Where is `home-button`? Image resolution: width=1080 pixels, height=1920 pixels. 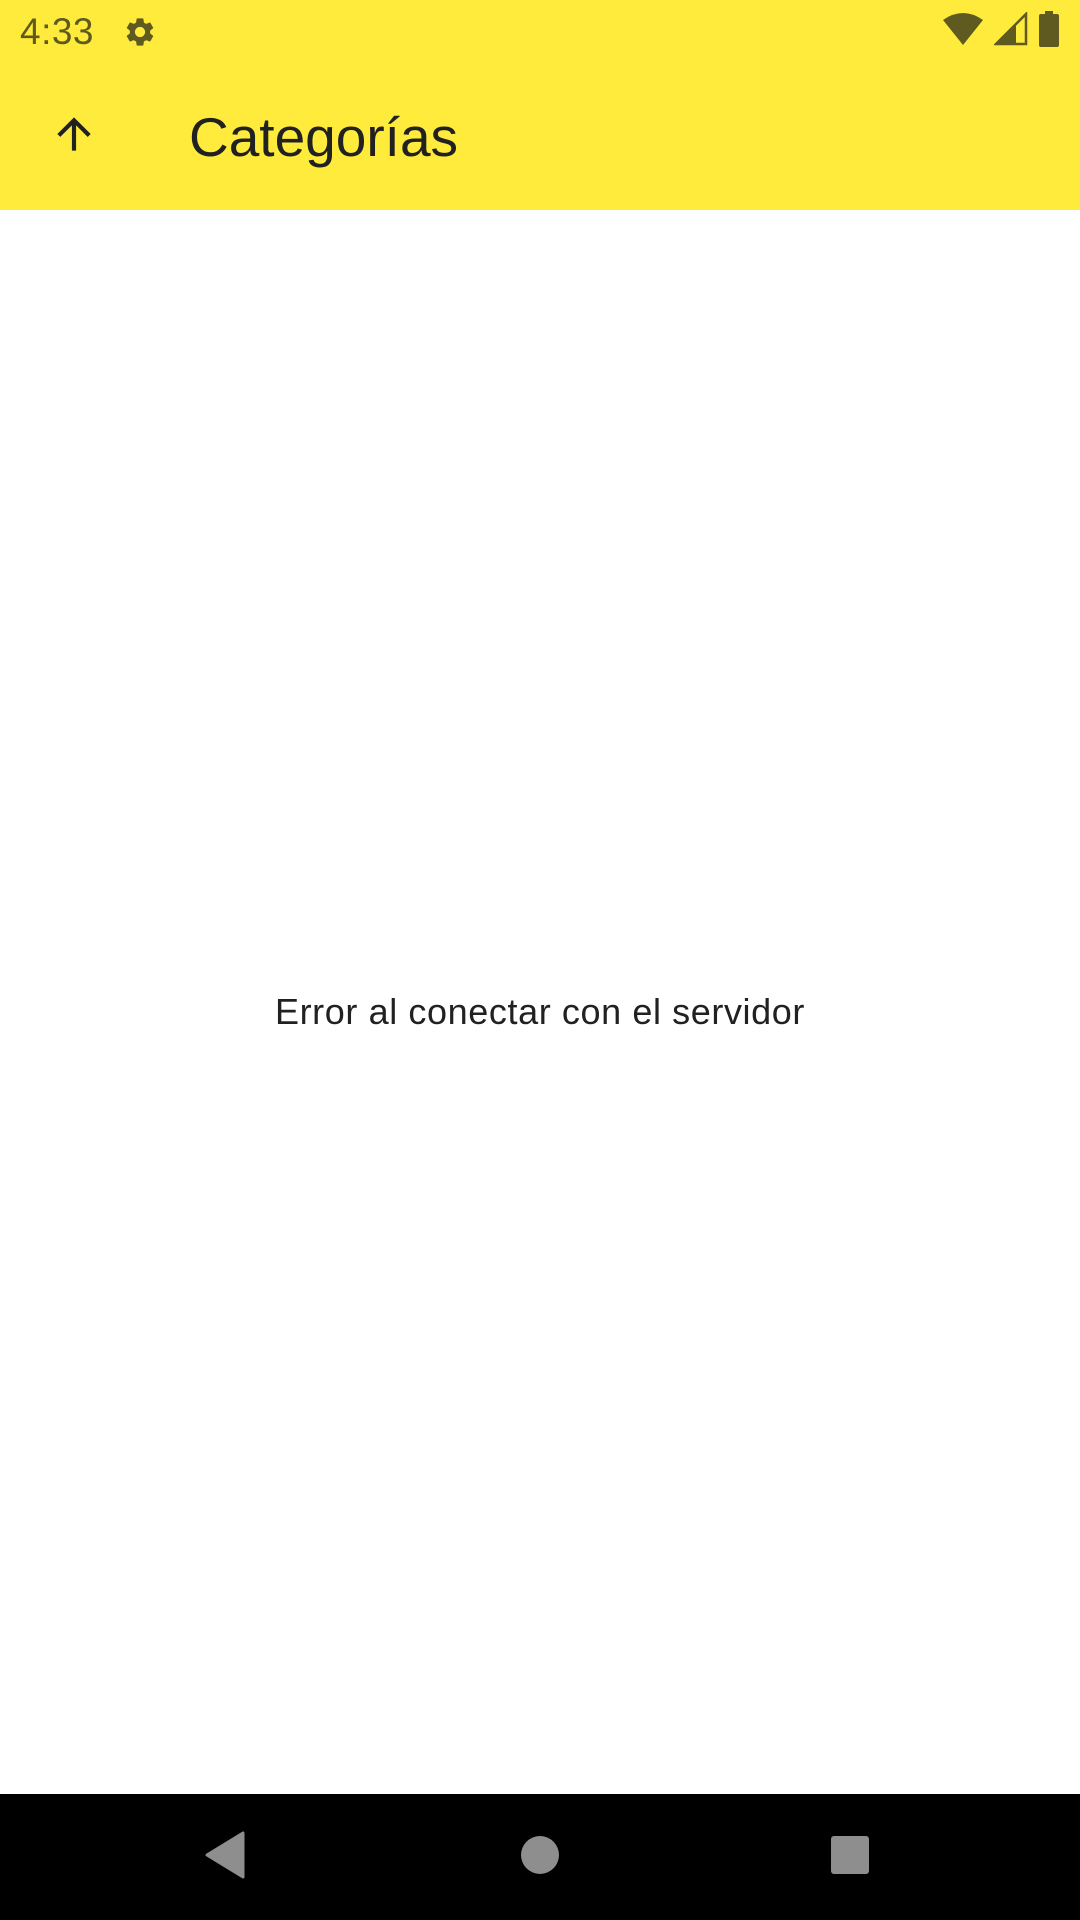
home-button is located at coordinates (540, 1857).